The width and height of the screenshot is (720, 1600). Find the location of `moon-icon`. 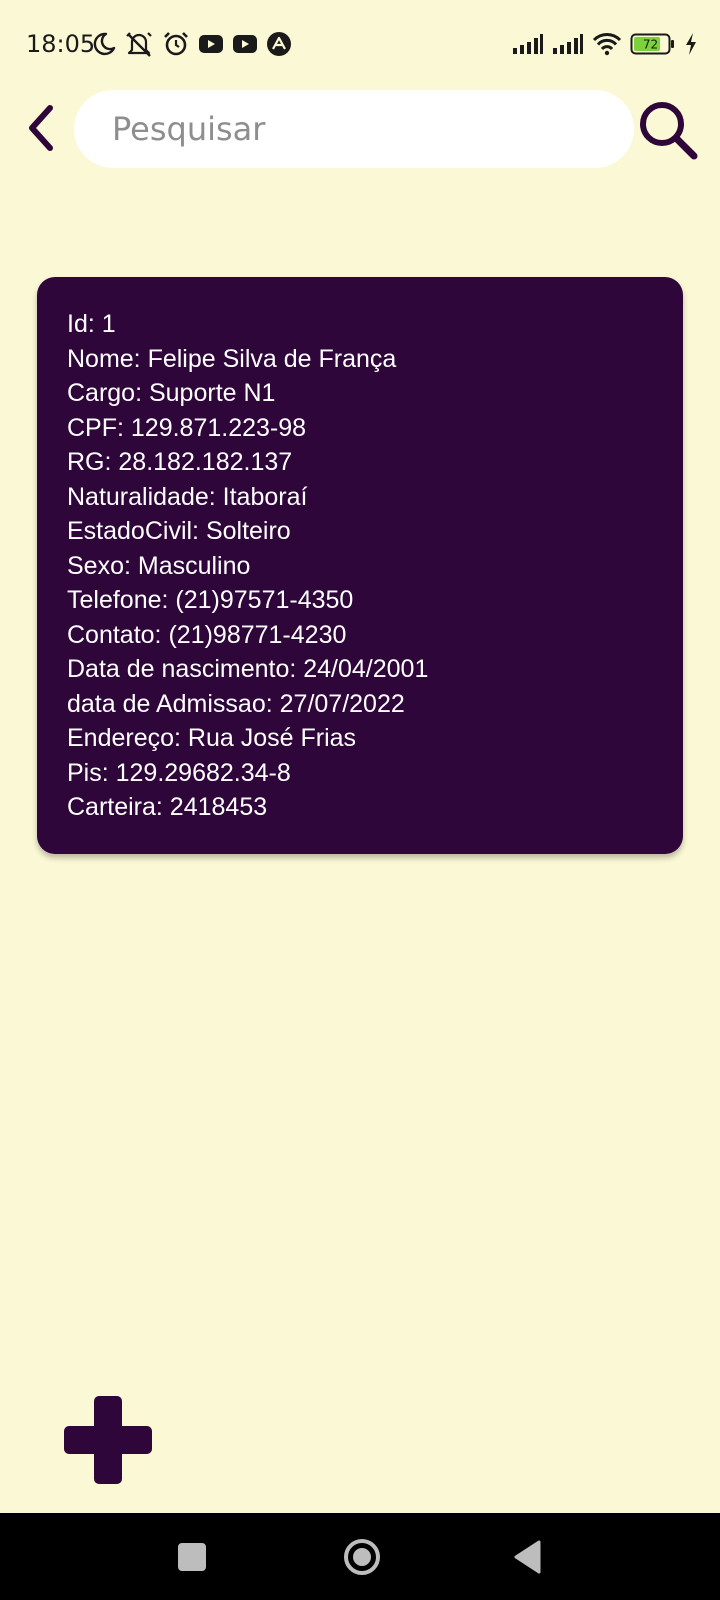

moon-icon is located at coordinates (104, 44).